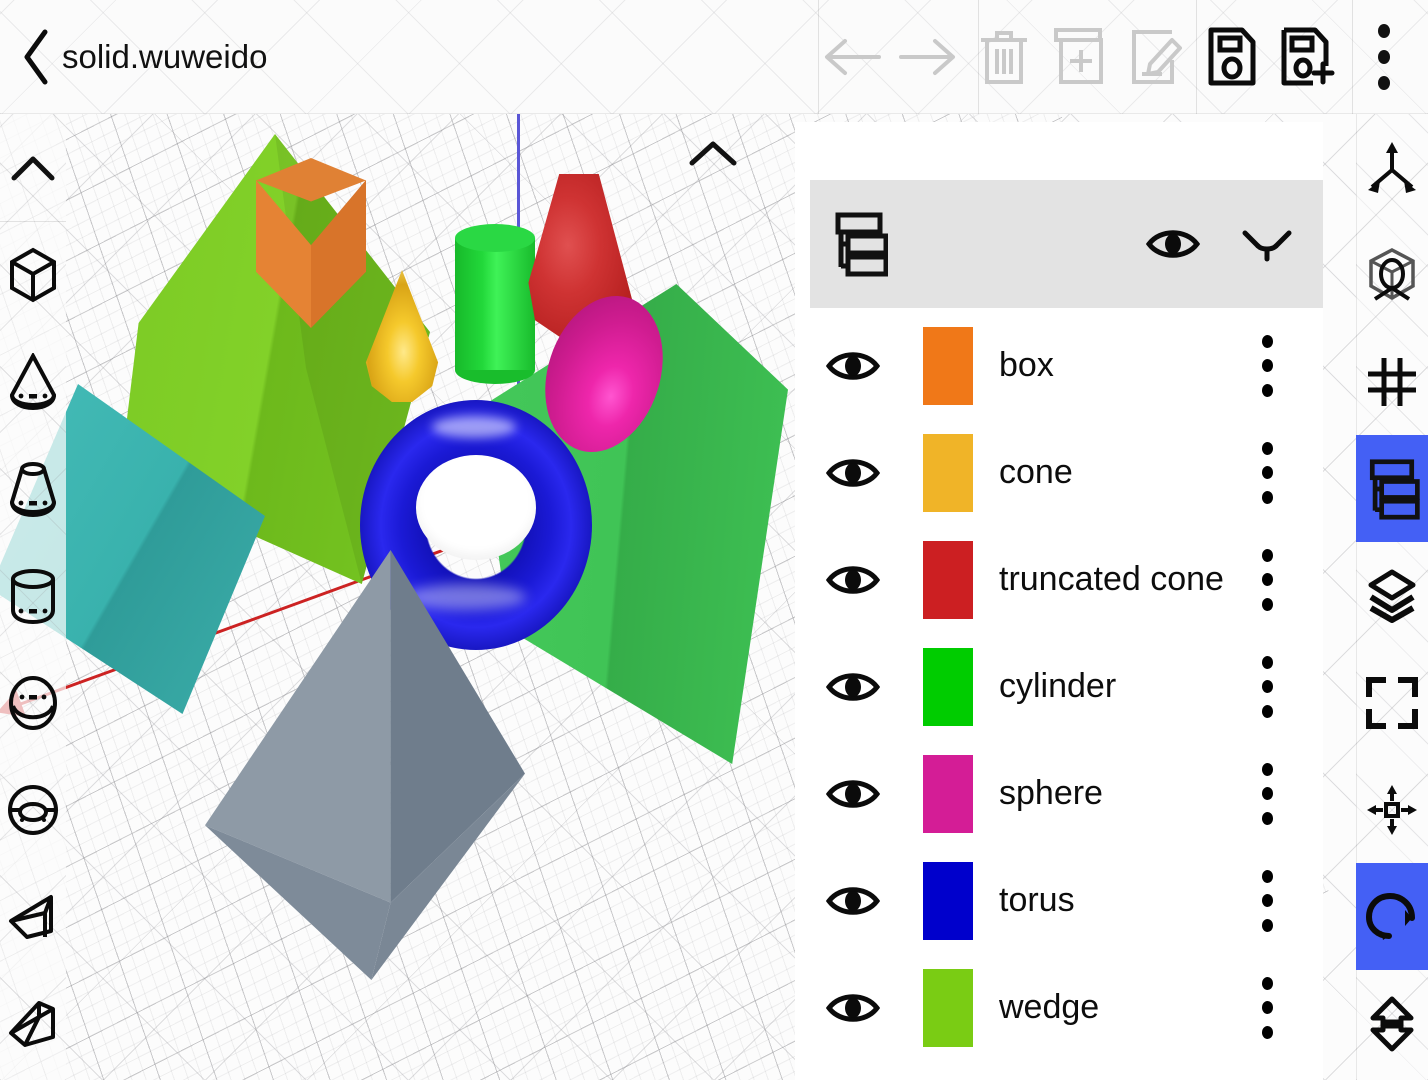 The height and width of the screenshot is (1080, 1428). I want to click on tool-torus-button, so click(33, 809).